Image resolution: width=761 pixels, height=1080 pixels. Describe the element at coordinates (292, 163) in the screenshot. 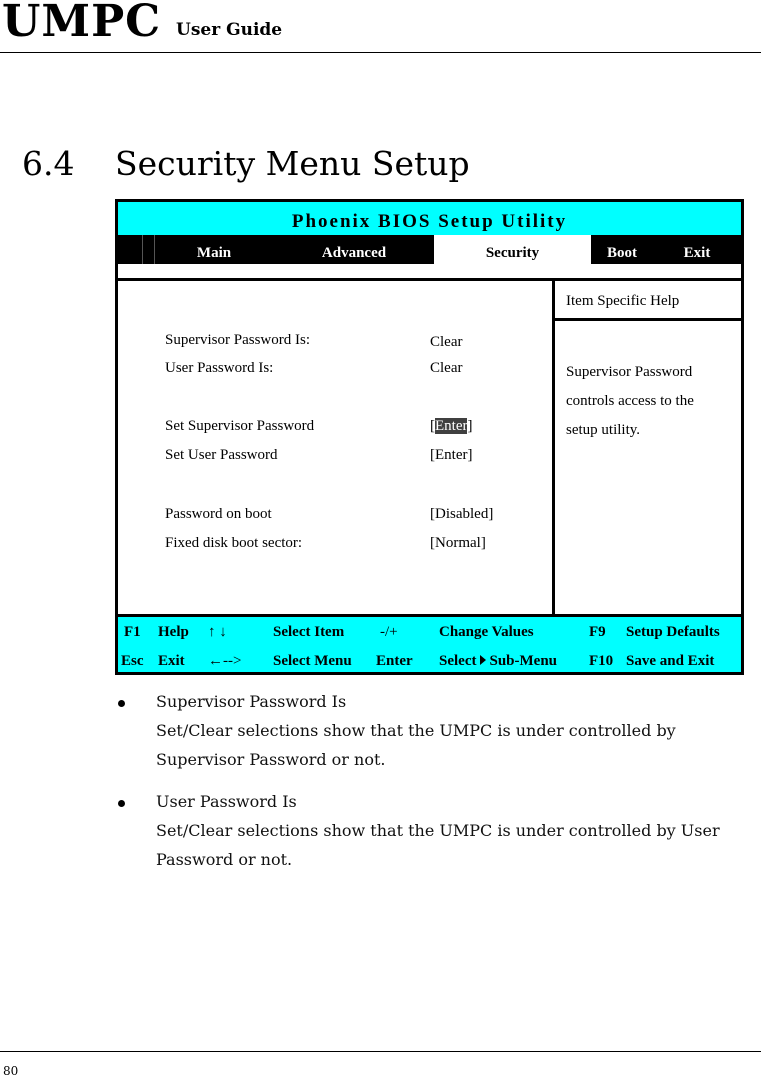

I see `section-title: Security Menu Setup` at that location.